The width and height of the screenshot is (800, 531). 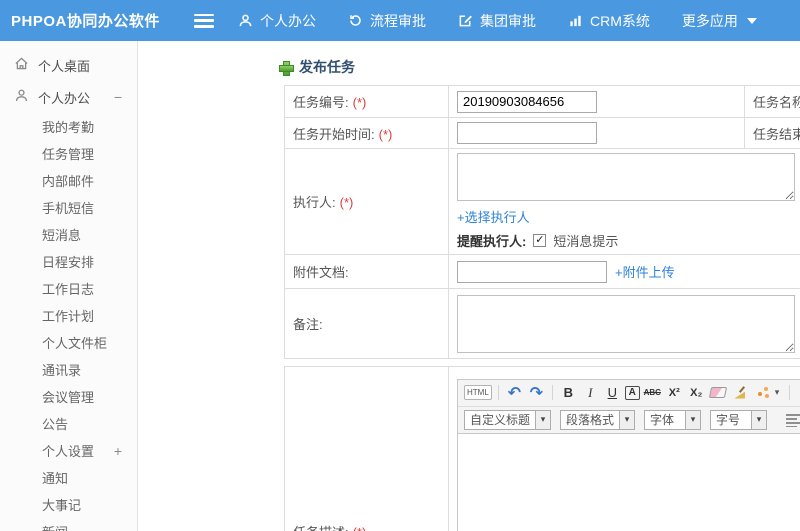 I want to click on sidebar-item-label: 会议管理, so click(x=68, y=397).